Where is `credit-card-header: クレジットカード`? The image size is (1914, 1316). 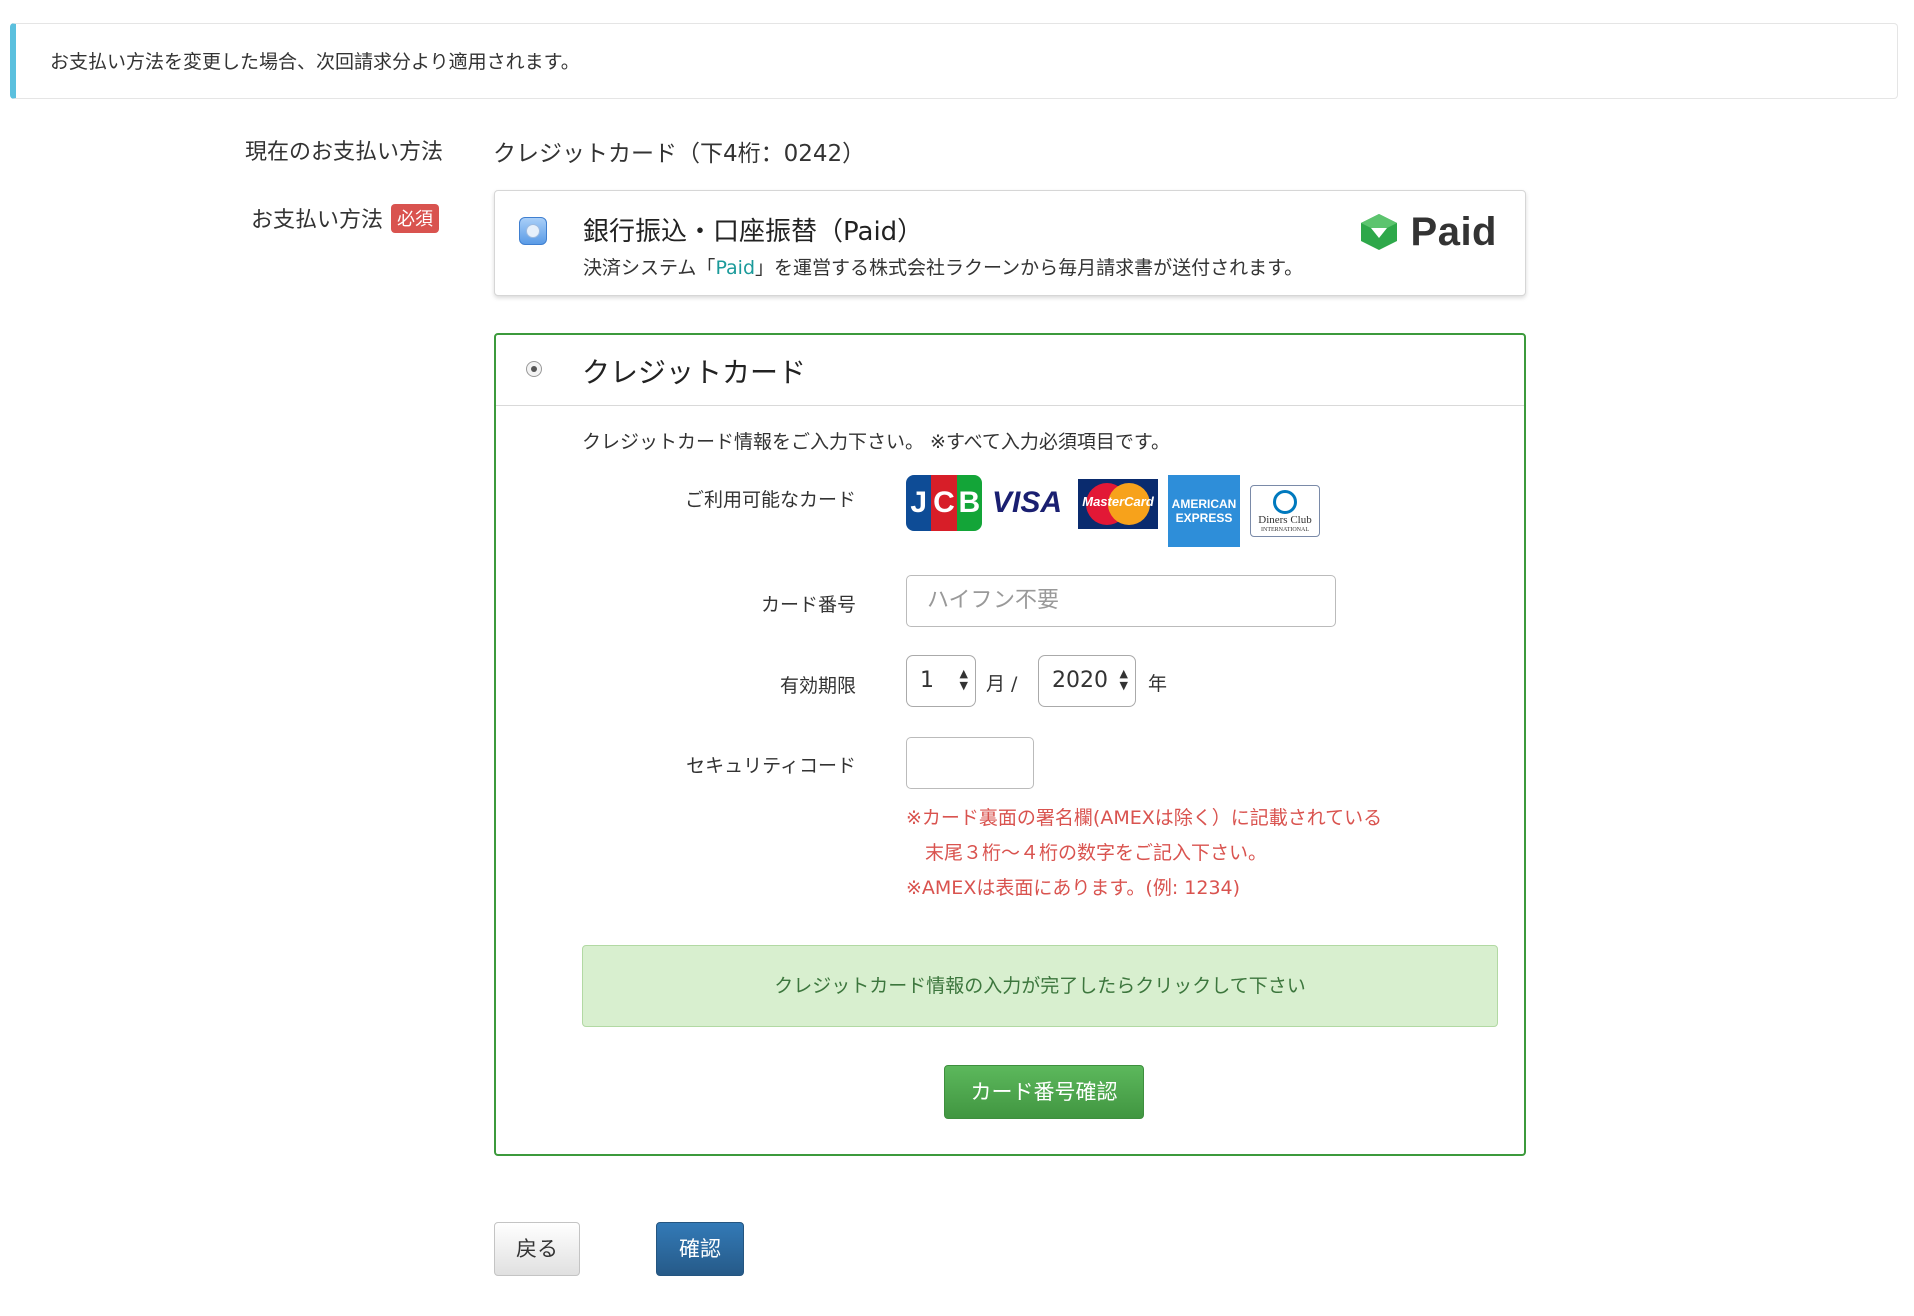 credit-card-header: クレジットカード is located at coordinates (1010, 370).